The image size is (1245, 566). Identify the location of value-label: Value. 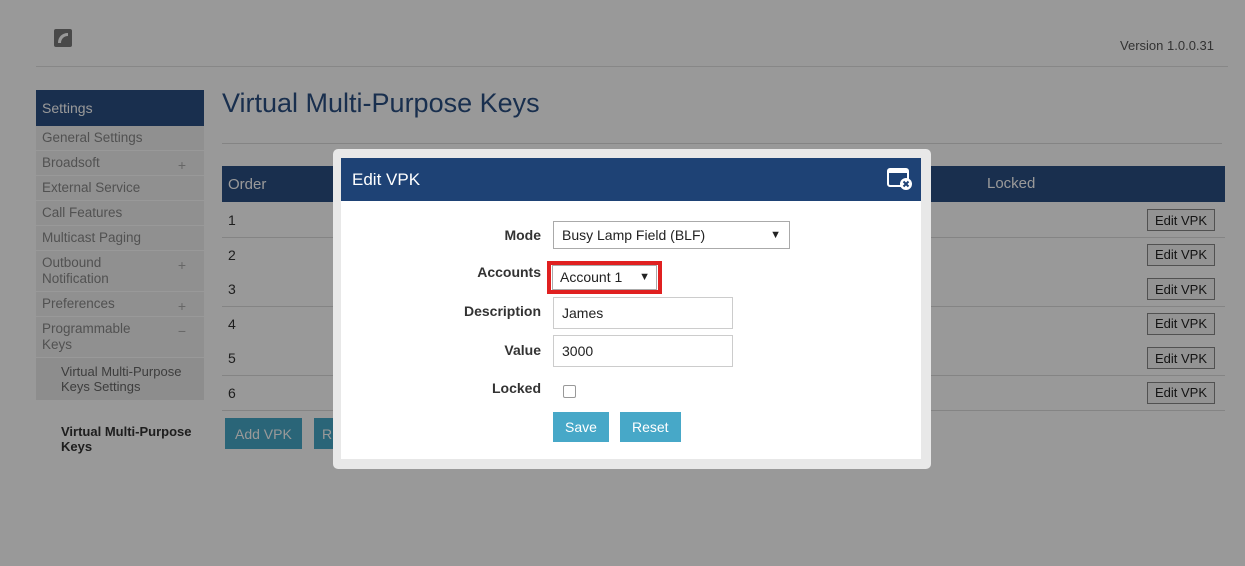
(522, 350).